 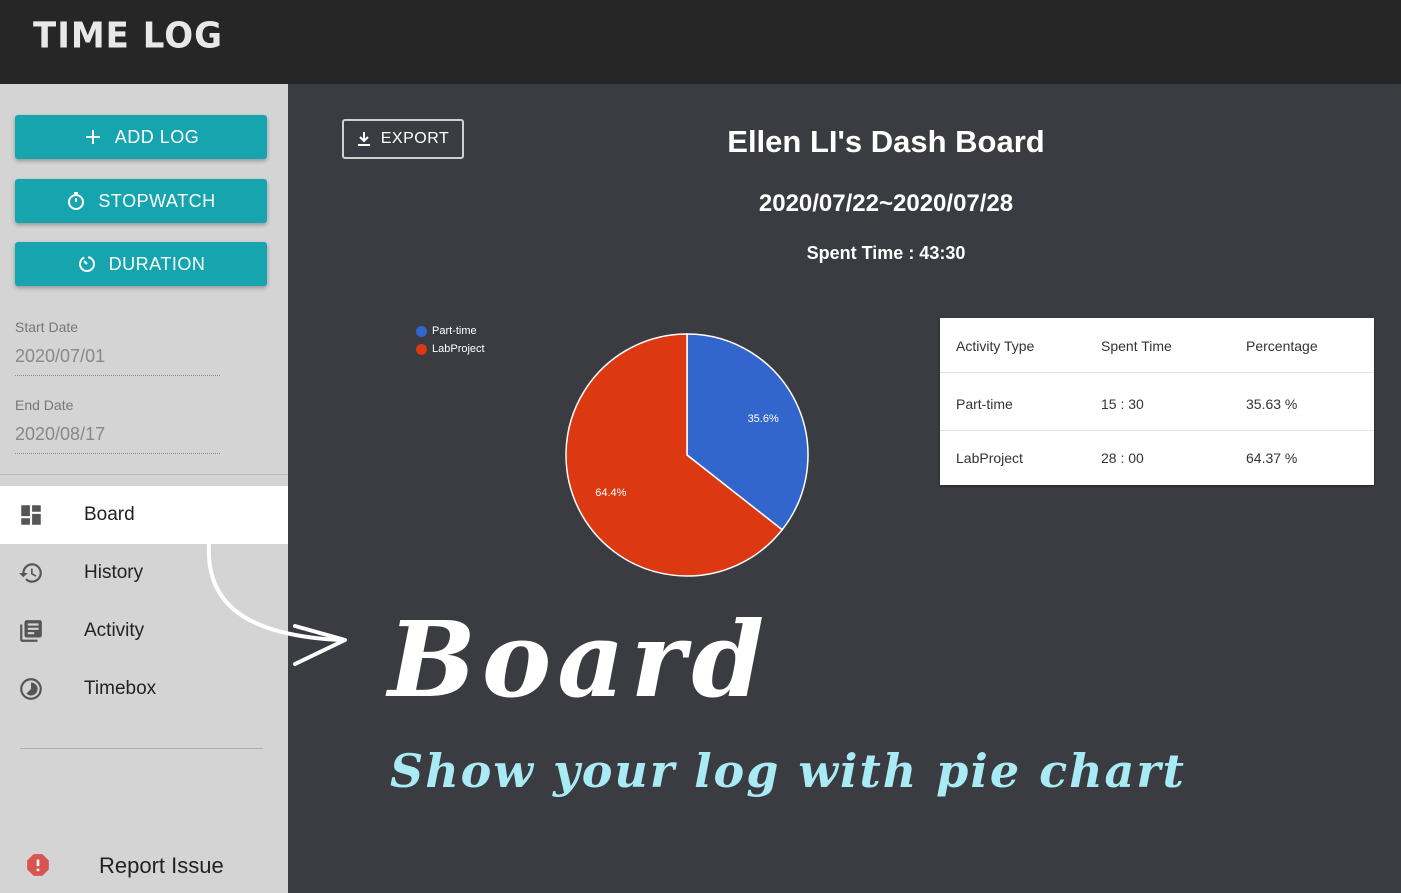 I want to click on table-header: Percentage, so click(x=1282, y=346).